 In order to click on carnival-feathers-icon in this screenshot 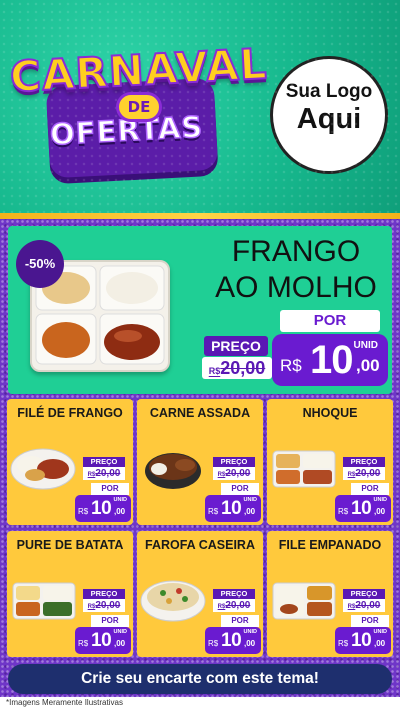, I will do `click(329, 116)`.